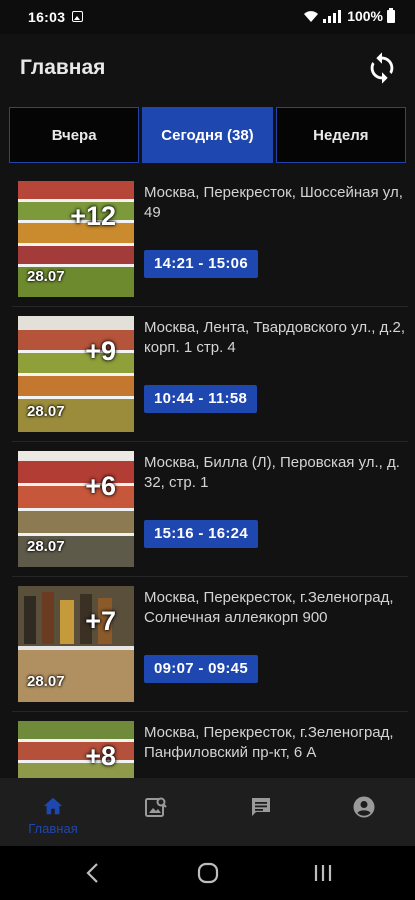  I want to click on visit-time-badge: 09:07 - 09:45, so click(201, 669).